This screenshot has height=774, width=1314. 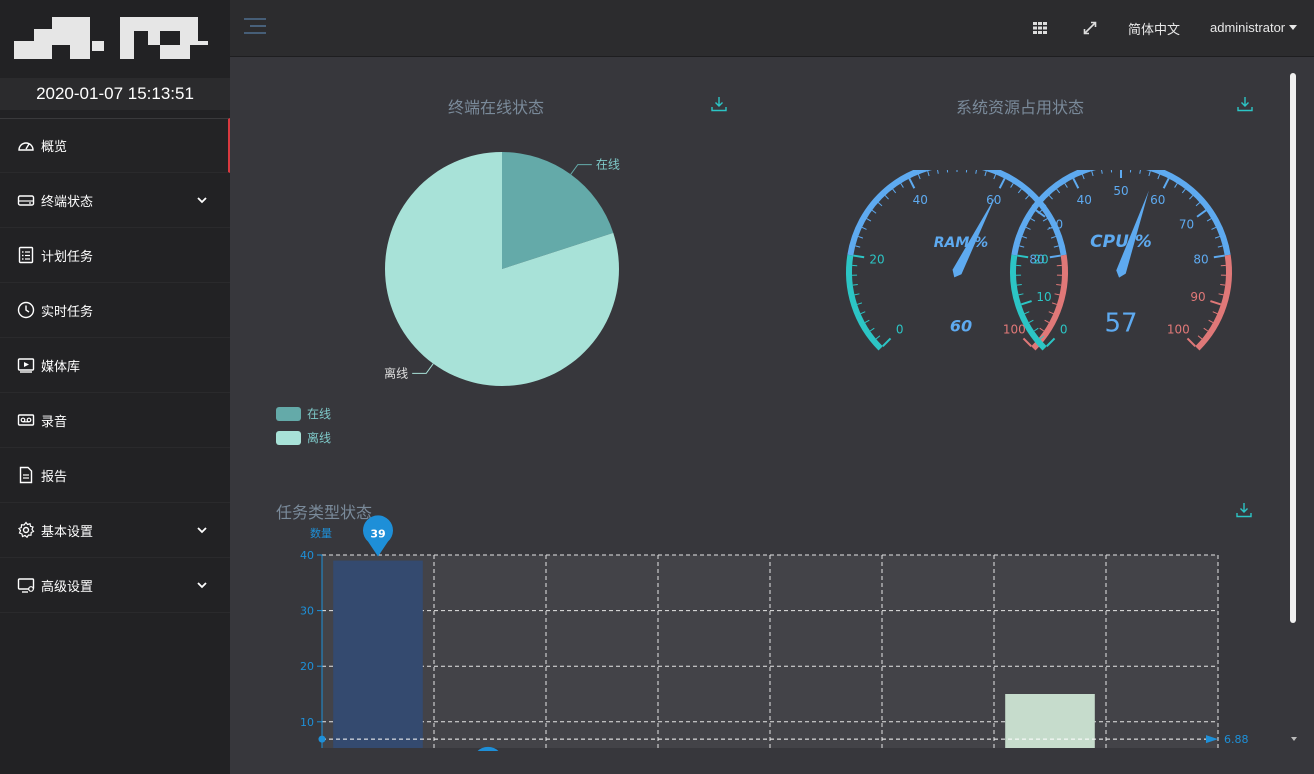 I want to click on y-tick-label: 20, so click(x=307, y=666).